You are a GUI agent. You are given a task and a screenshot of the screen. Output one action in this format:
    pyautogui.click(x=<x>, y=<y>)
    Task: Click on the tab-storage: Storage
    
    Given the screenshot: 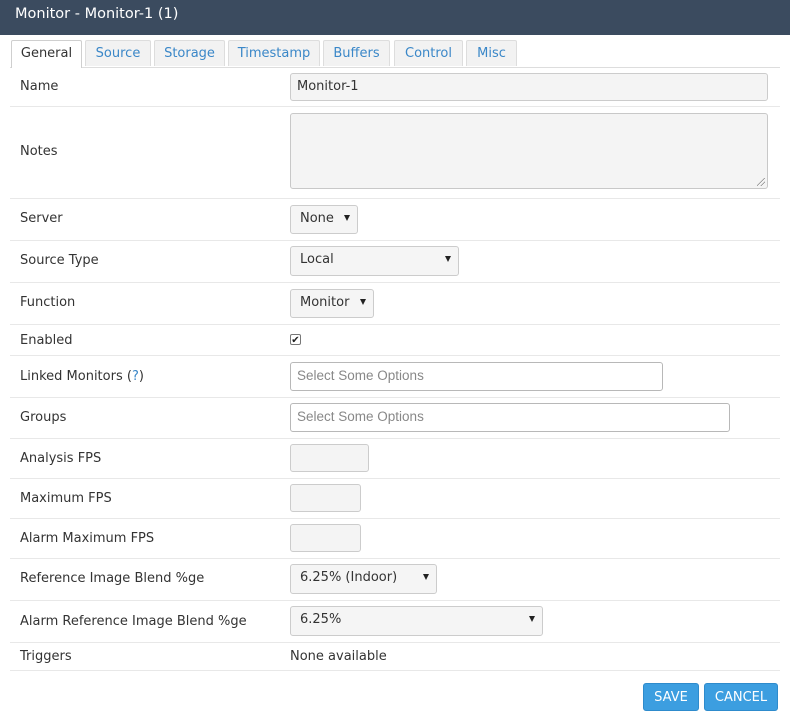 What is the action you would take?
    pyautogui.click(x=189, y=53)
    